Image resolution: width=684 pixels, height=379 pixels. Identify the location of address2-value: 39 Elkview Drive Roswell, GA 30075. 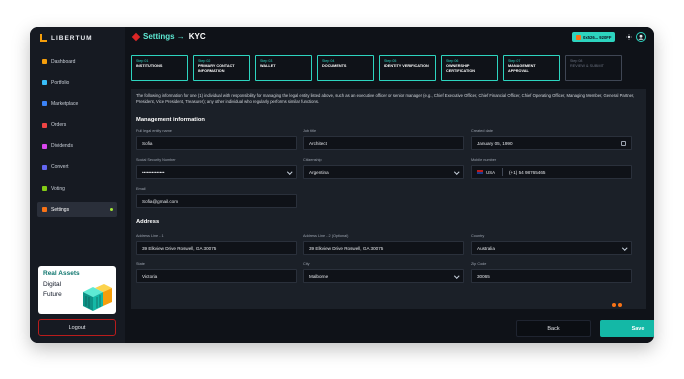
(346, 248).